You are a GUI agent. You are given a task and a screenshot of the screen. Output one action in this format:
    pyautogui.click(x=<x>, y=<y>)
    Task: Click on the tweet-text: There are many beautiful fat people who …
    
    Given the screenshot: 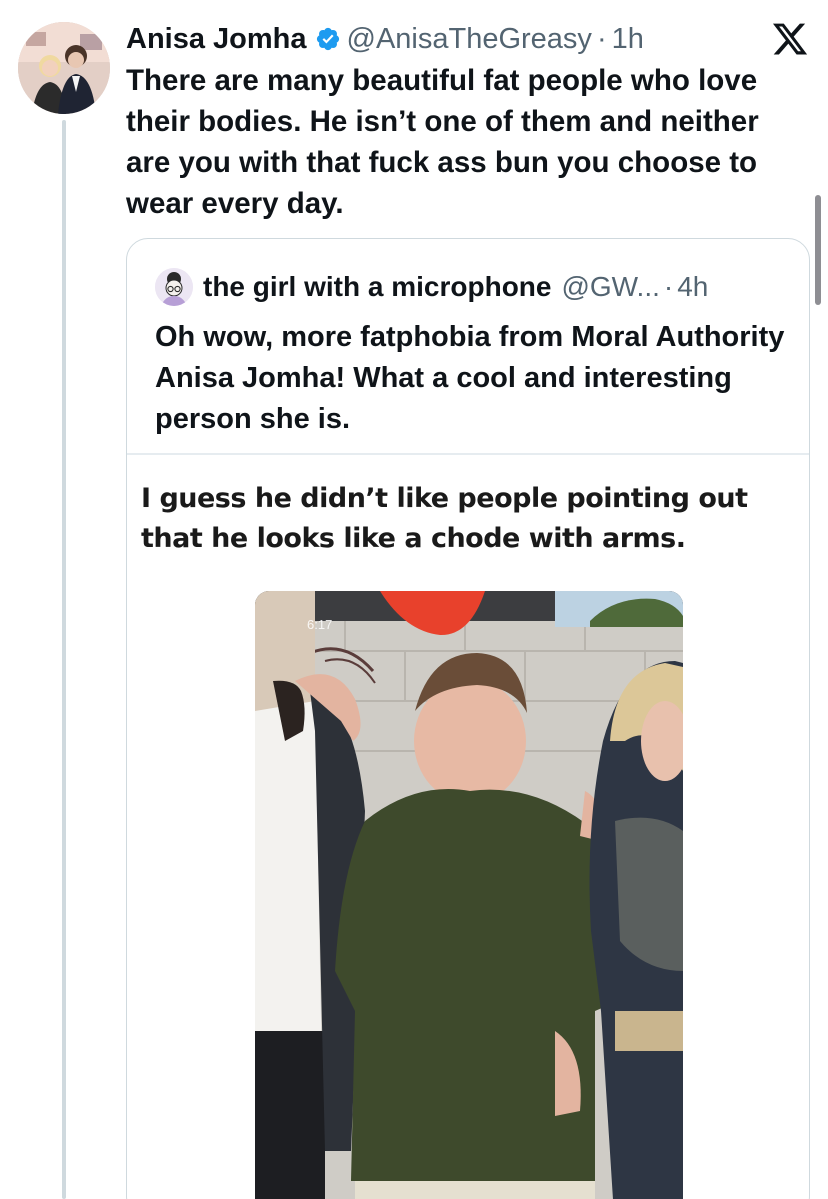 What is the action you would take?
    pyautogui.click(x=442, y=142)
    